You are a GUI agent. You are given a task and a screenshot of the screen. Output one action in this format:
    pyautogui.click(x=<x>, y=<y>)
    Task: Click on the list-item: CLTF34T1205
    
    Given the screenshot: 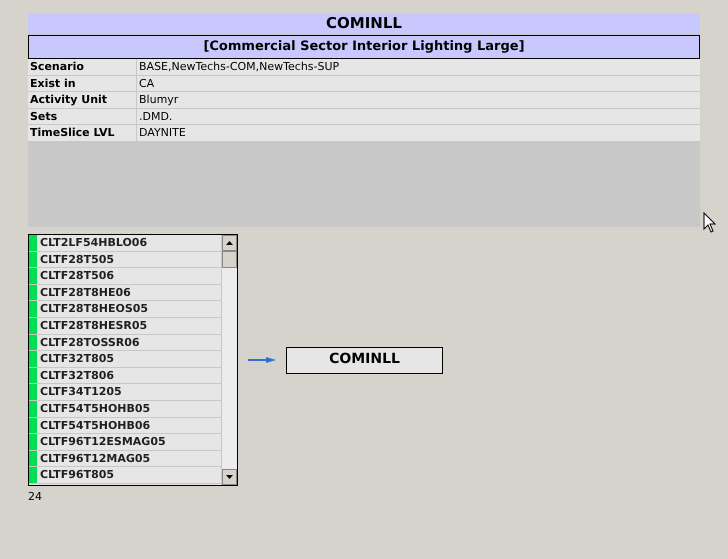 What is the action you would take?
    pyautogui.click(x=125, y=392)
    